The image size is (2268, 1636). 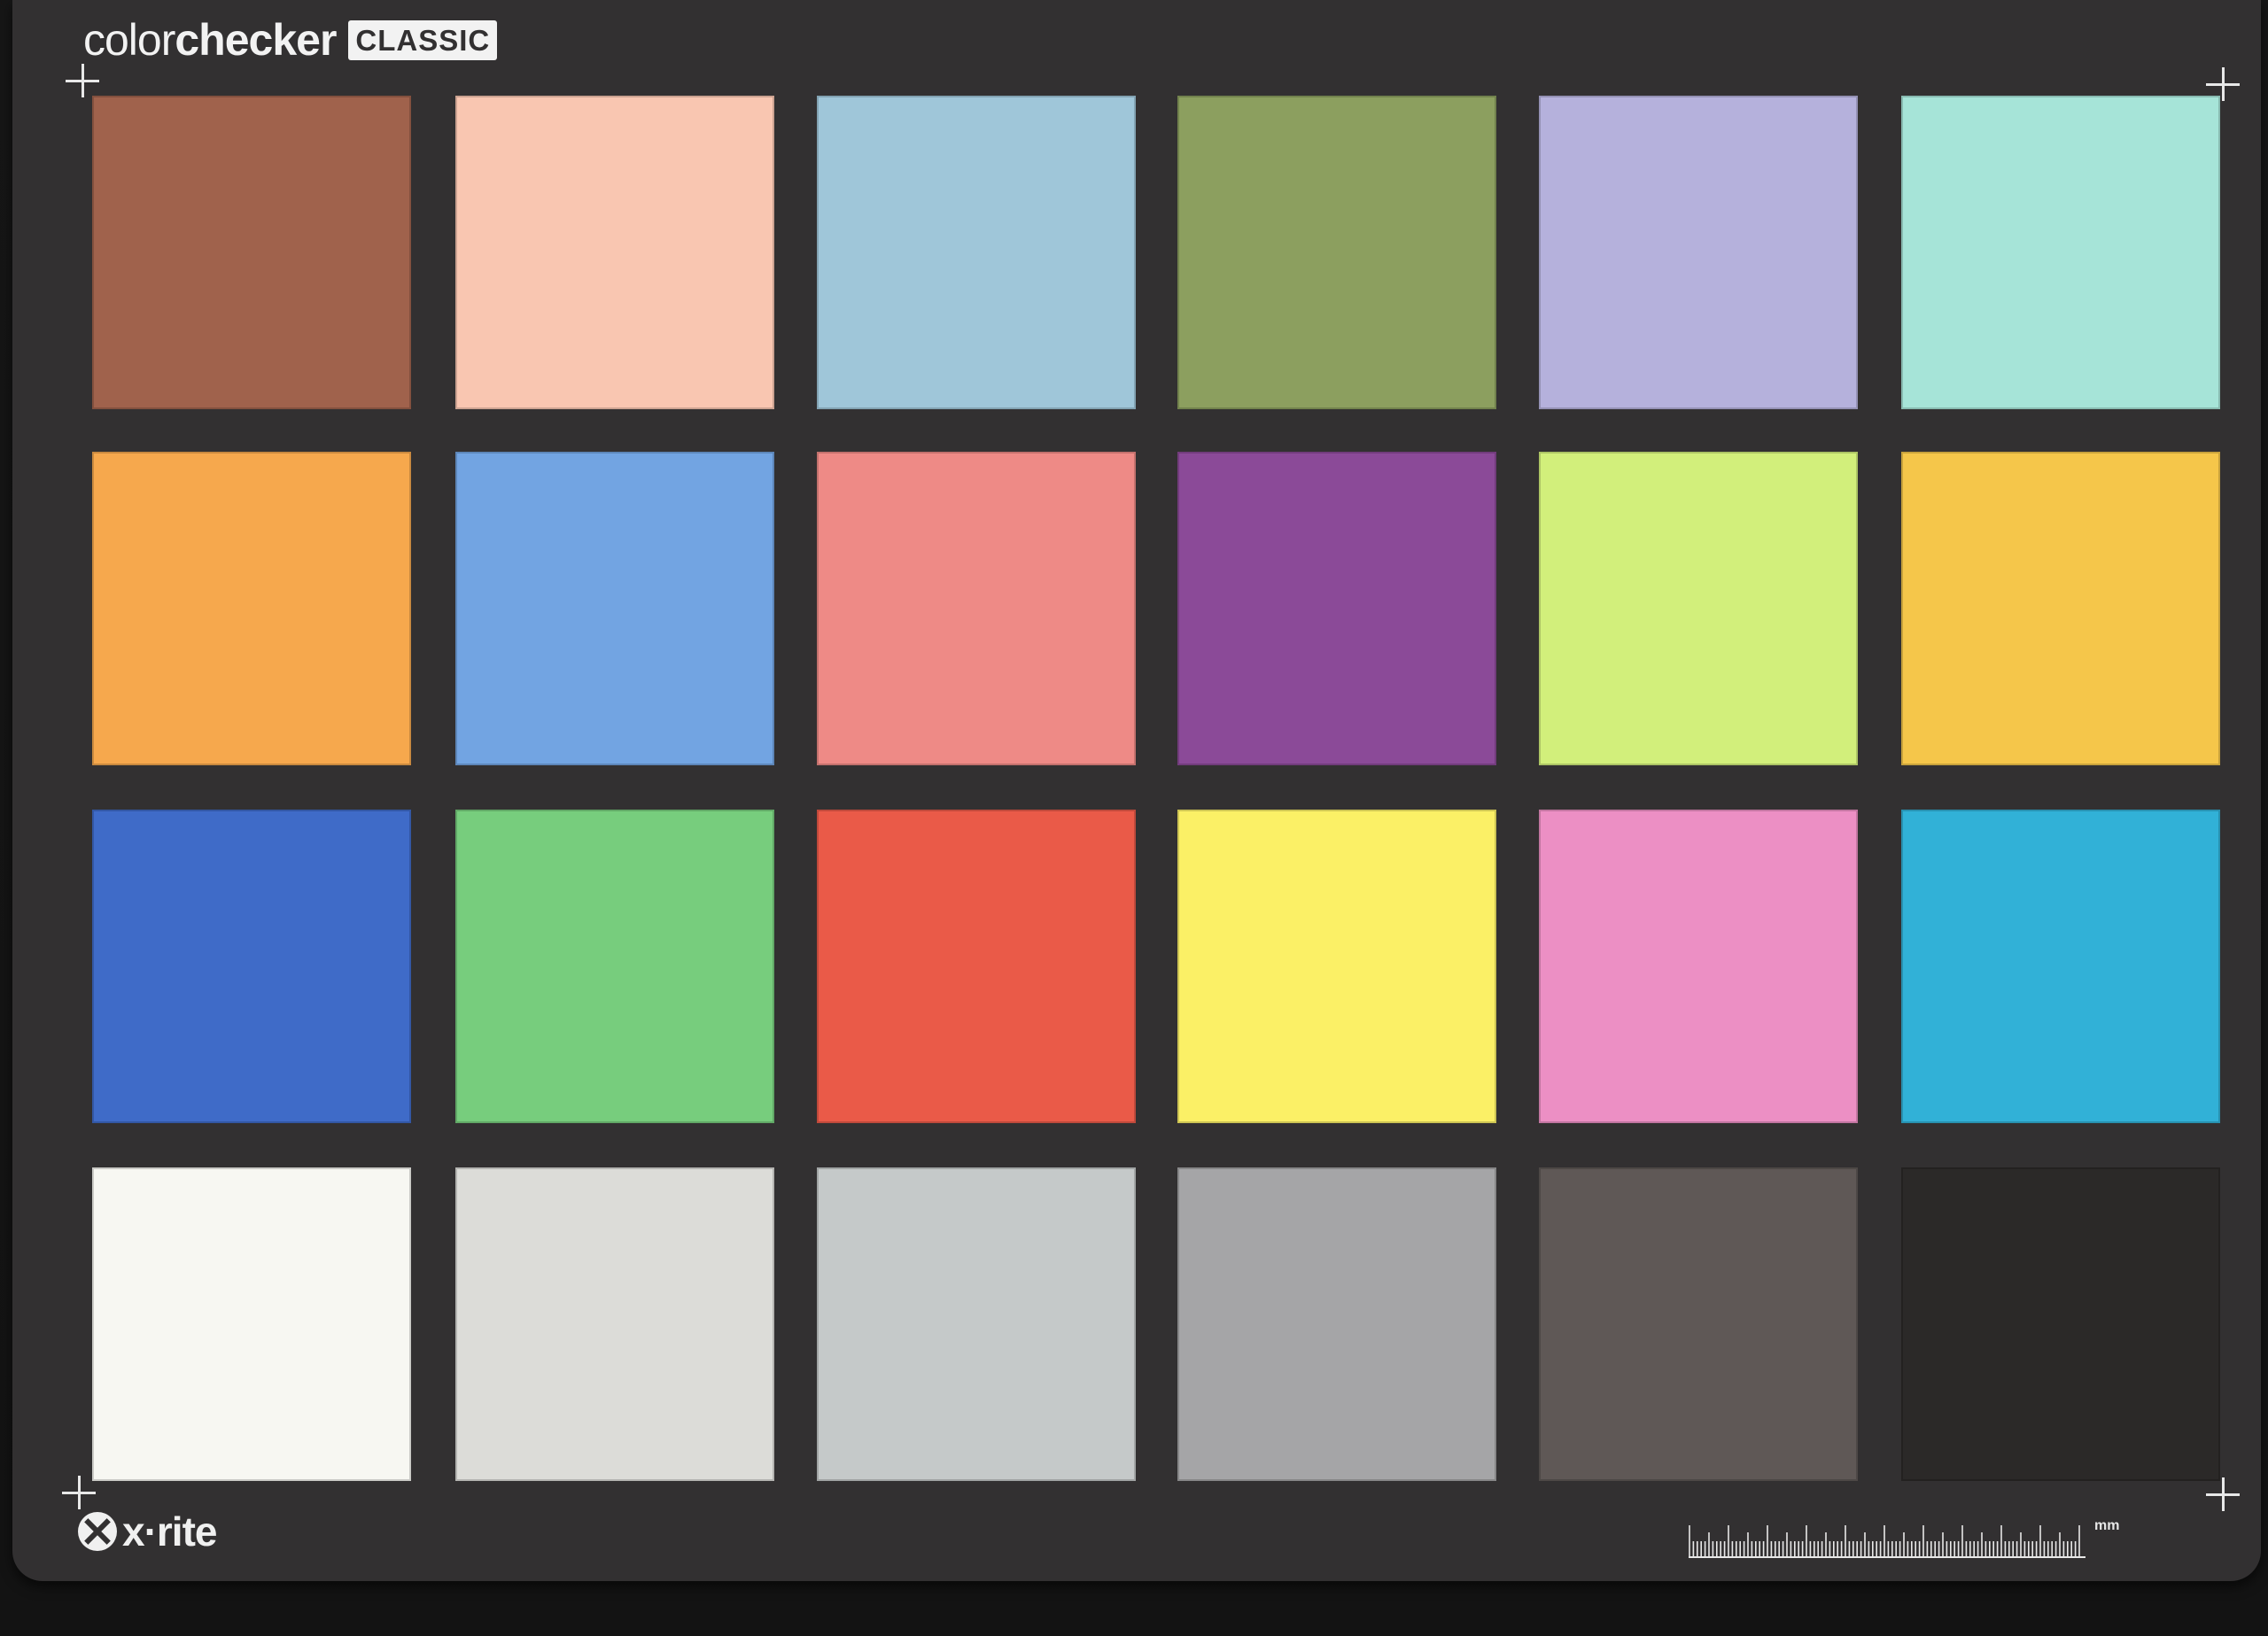 I want to click on ruler-unit-label: mm, so click(x=2107, y=1525).